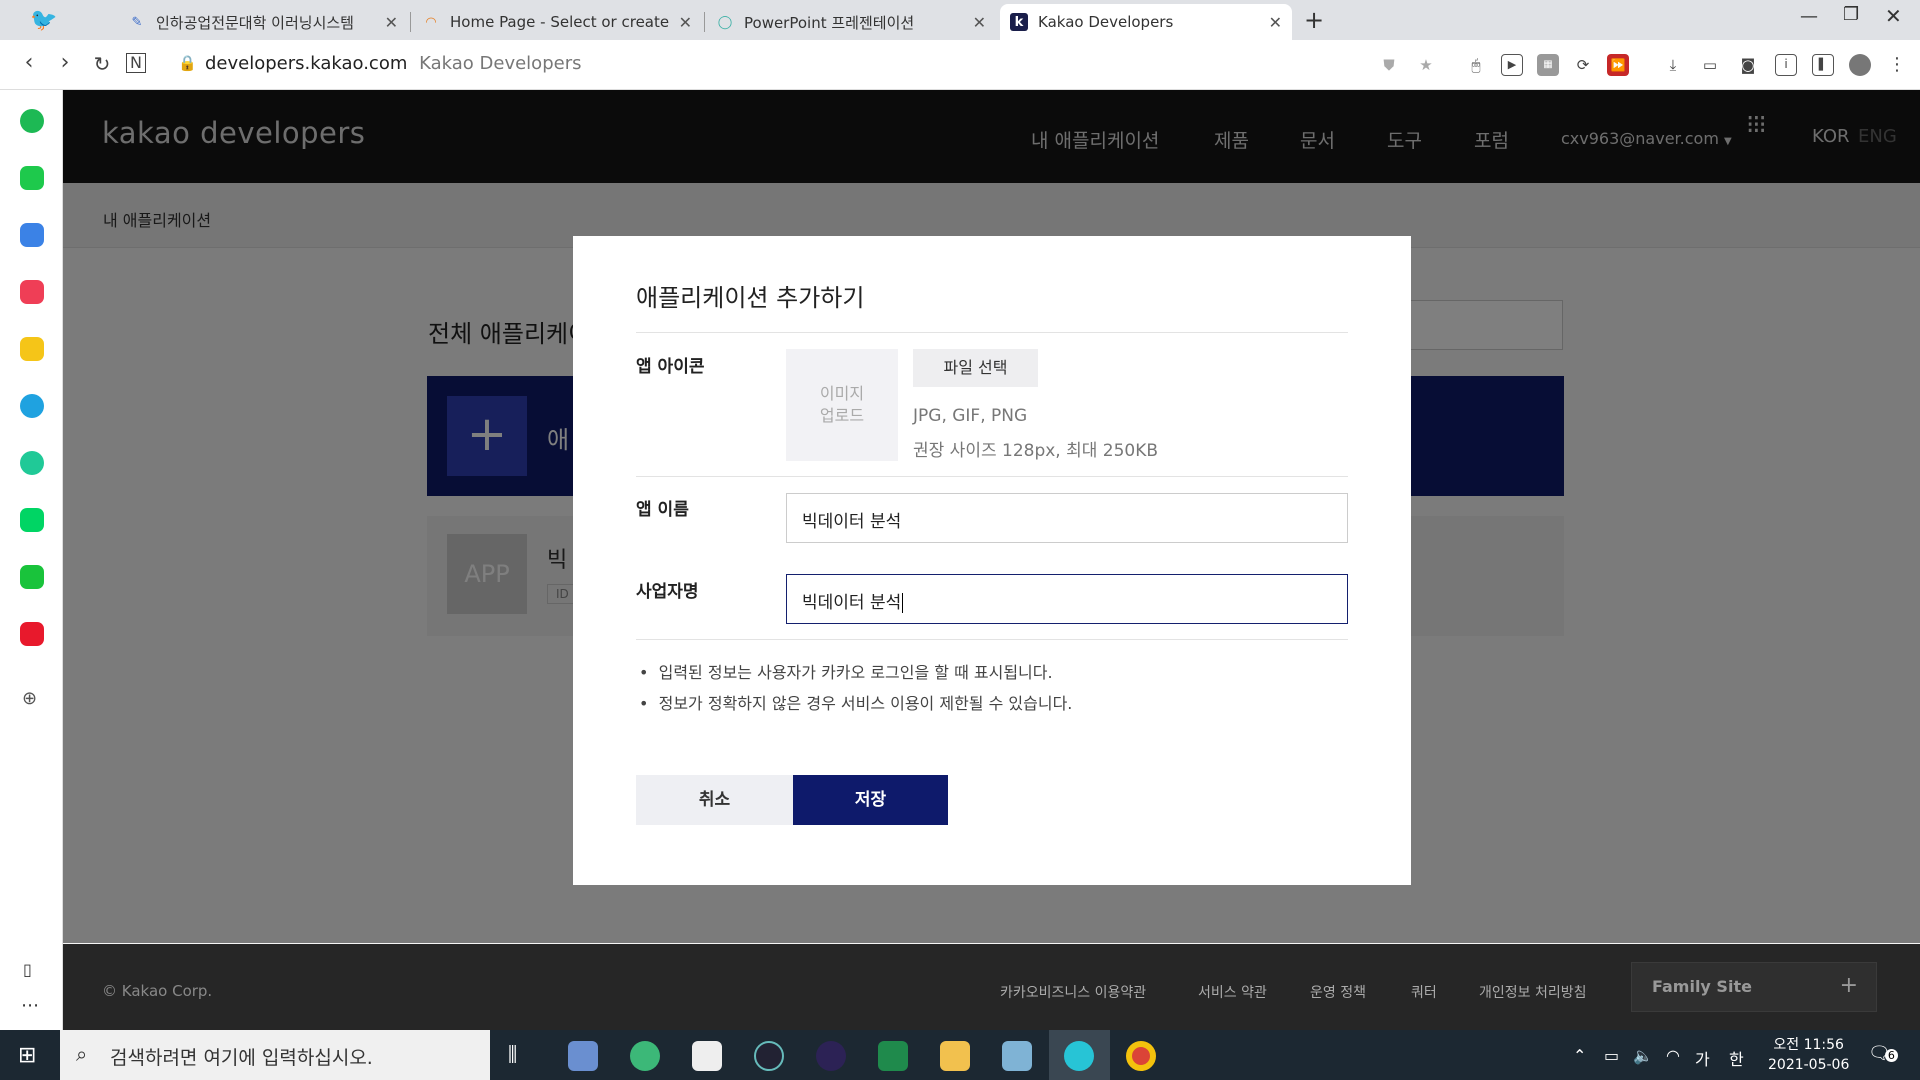  What do you see at coordinates (1611, 1055) in the screenshot?
I see `battery-icon: ▭` at bounding box center [1611, 1055].